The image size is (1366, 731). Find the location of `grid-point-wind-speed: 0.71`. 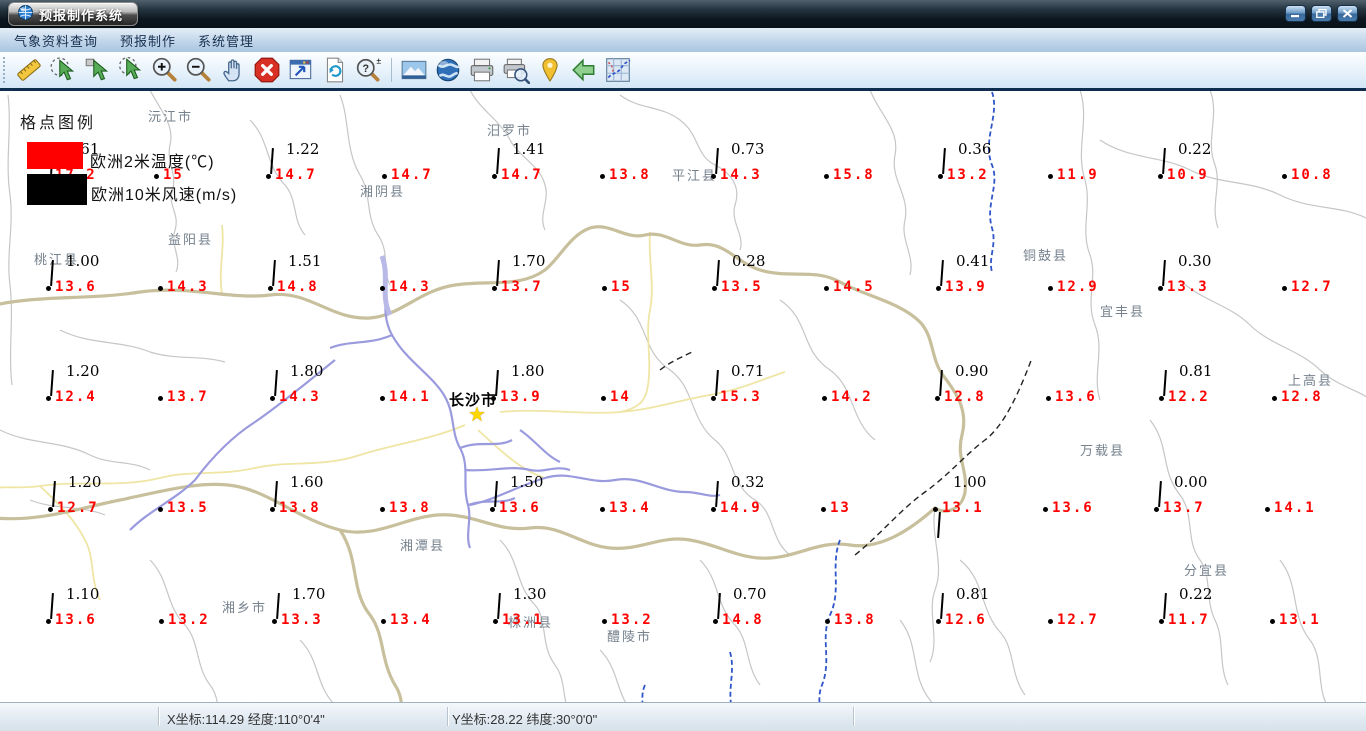

grid-point-wind-speed: 0.71 is located at coordinates (748, 371).